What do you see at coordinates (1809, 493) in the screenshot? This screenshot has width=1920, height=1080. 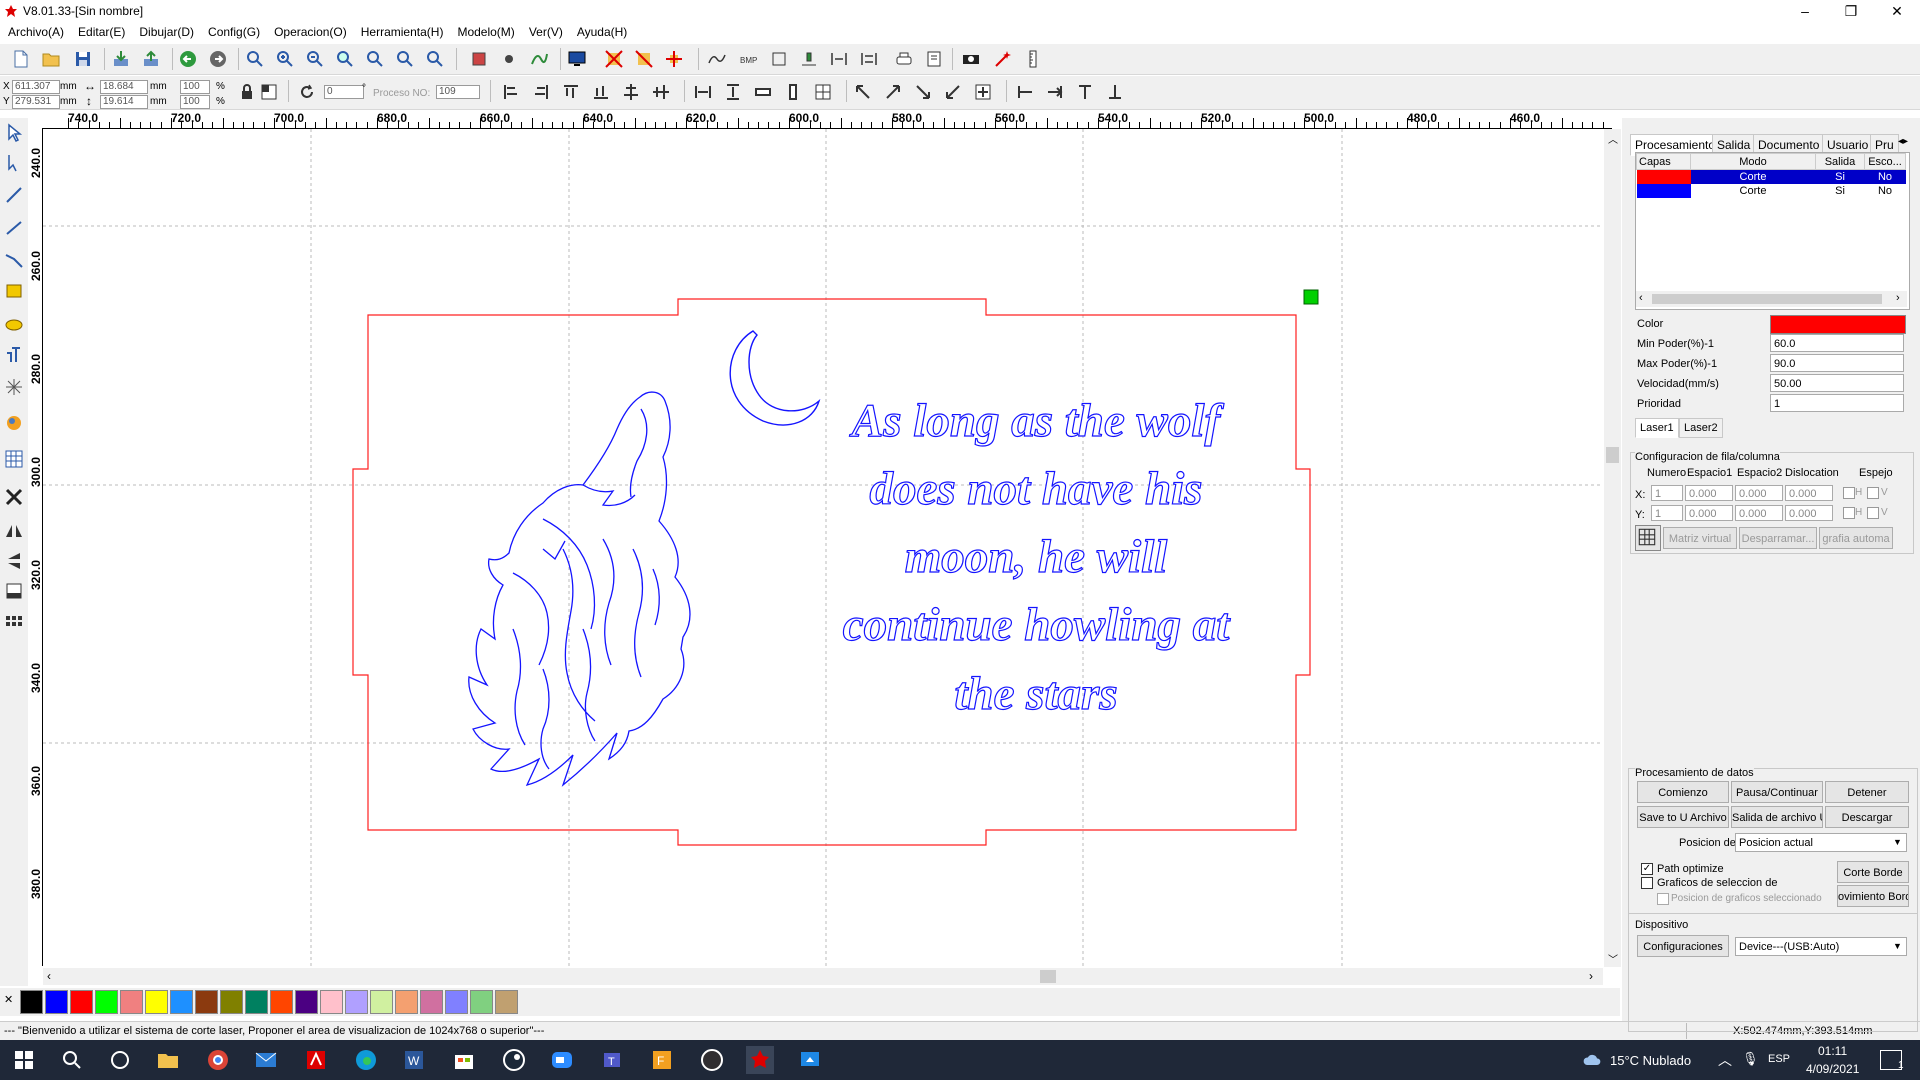 I see `array-x-disloc: 0.000` at bounding box center [1809, 493].